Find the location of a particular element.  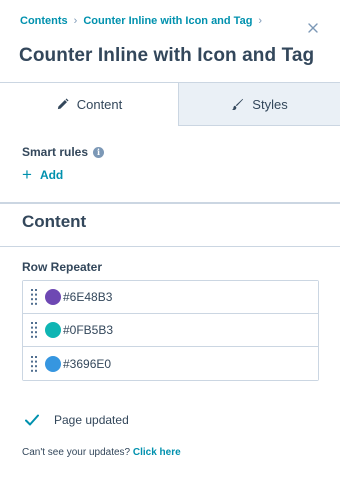

help-question: Can't see your updates? is located at coordinates (77, 452).